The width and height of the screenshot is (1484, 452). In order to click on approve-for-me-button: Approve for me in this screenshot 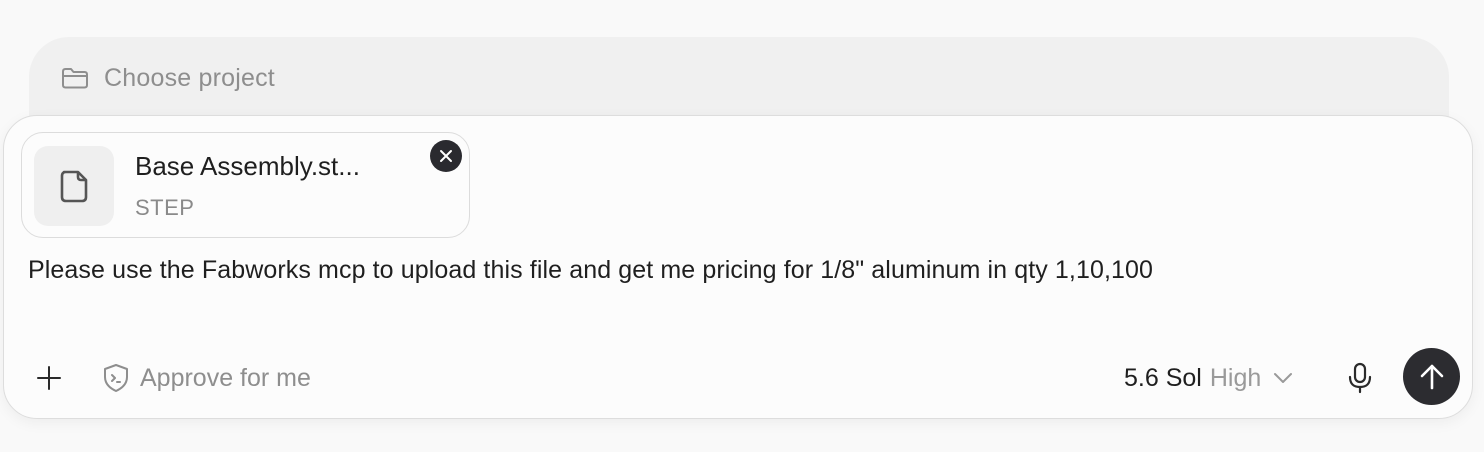, I will do `click(206, 378)`.